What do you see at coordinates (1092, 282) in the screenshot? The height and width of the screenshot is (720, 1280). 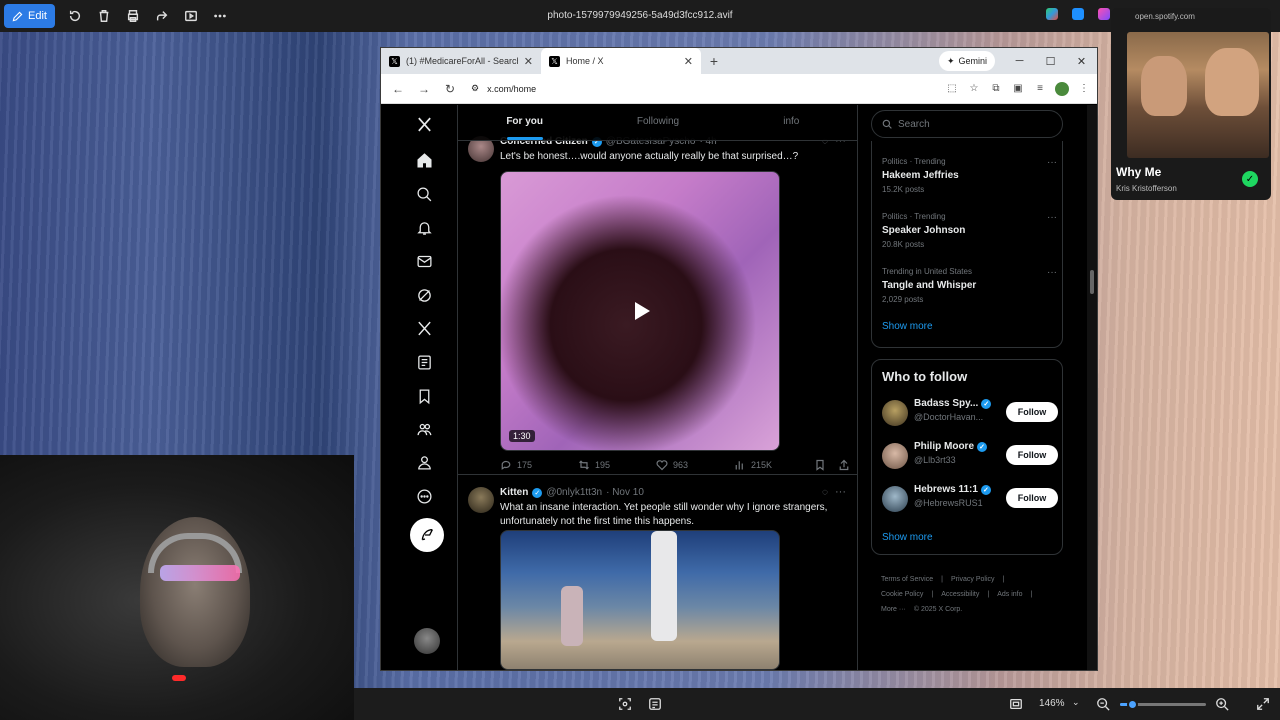 I see `scrollbar-thumb` at bounding box center [1092, 282].